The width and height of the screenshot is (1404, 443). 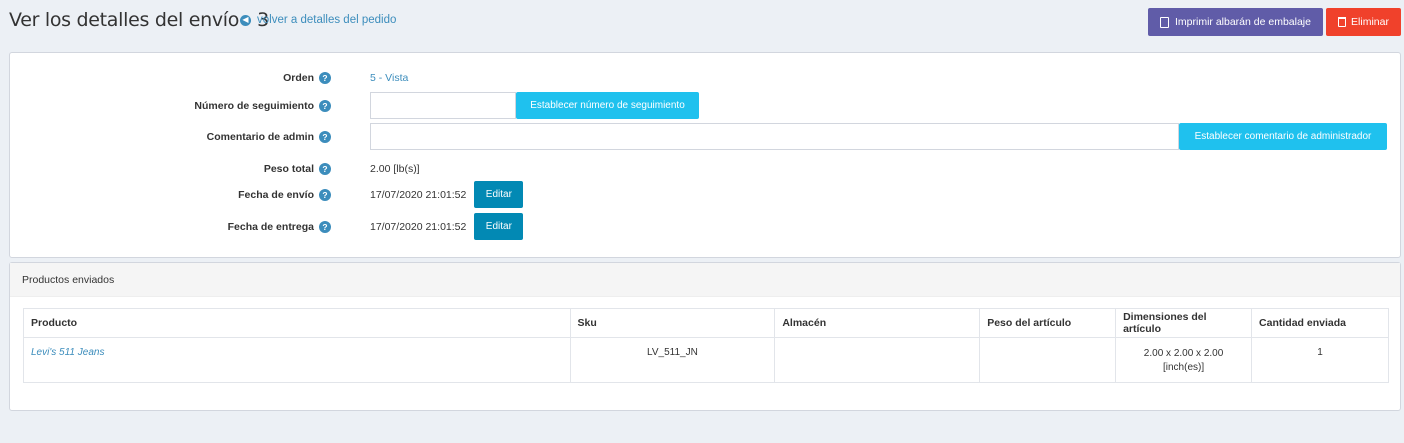 I want to click on weight-cell, so click(x=1048, y=360).